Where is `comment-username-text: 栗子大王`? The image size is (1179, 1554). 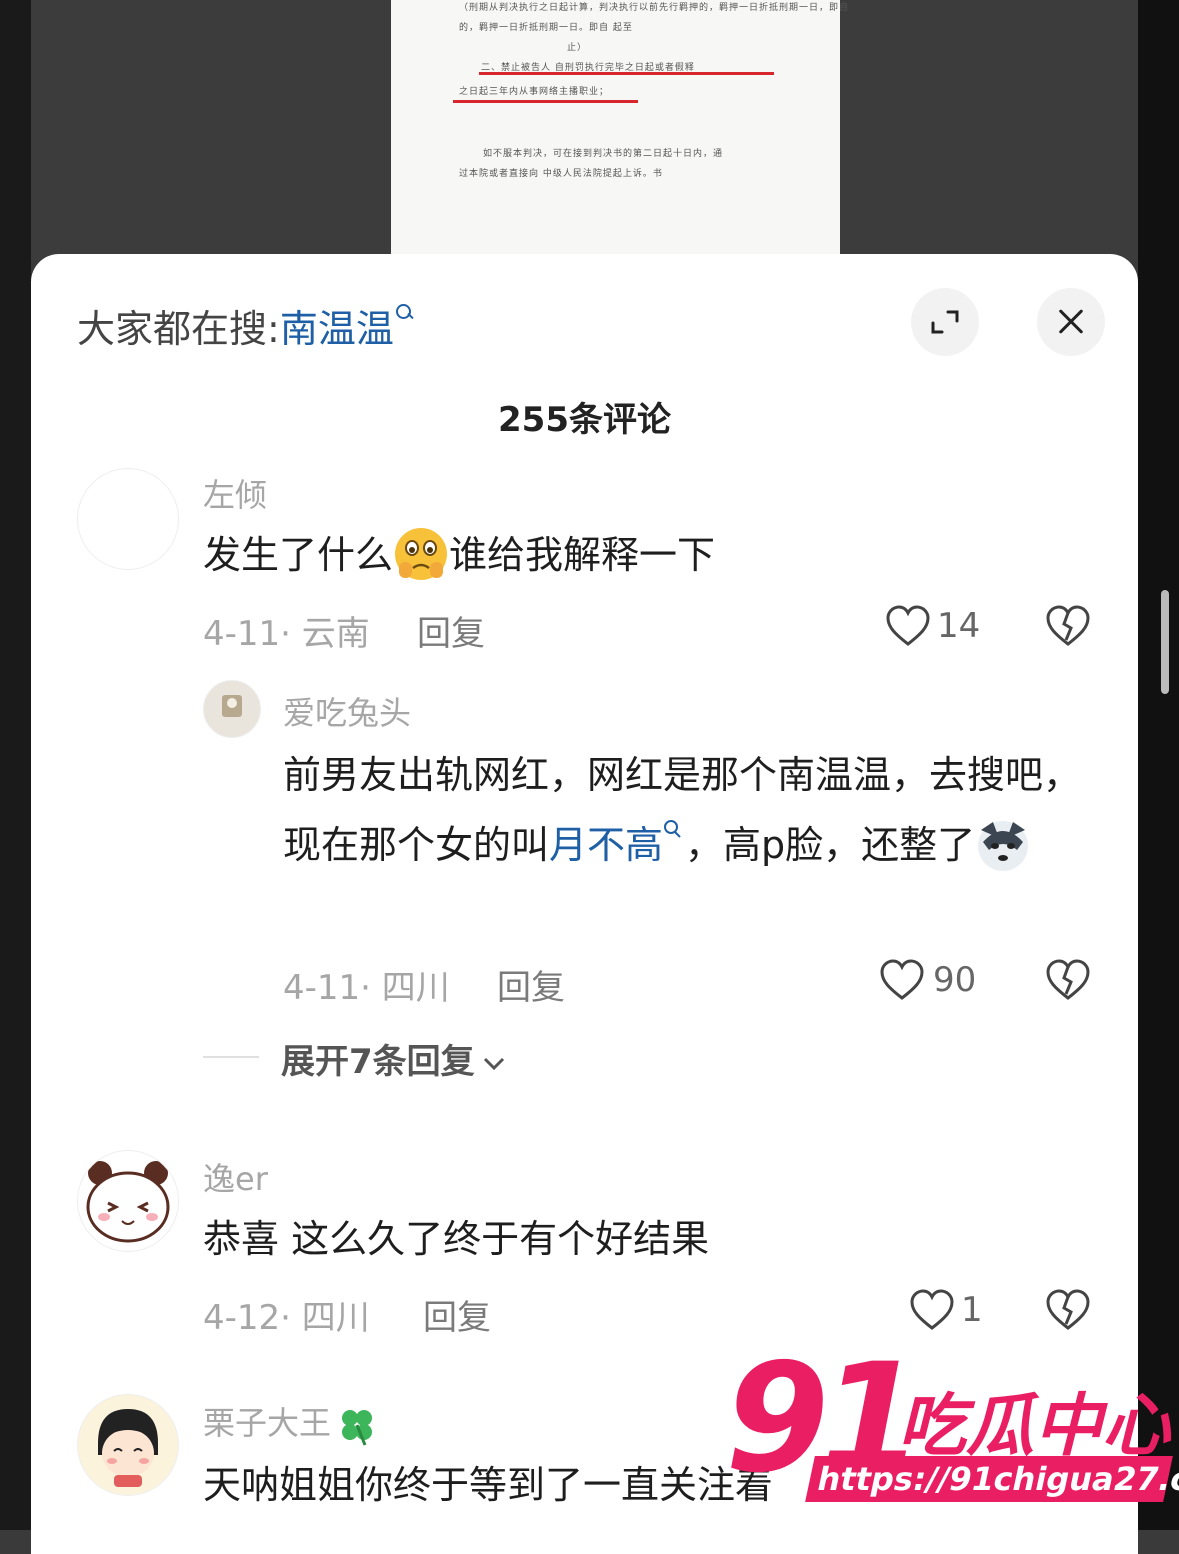 comment-username-text: 栗子大王 is located at coordinates (267, 1423).